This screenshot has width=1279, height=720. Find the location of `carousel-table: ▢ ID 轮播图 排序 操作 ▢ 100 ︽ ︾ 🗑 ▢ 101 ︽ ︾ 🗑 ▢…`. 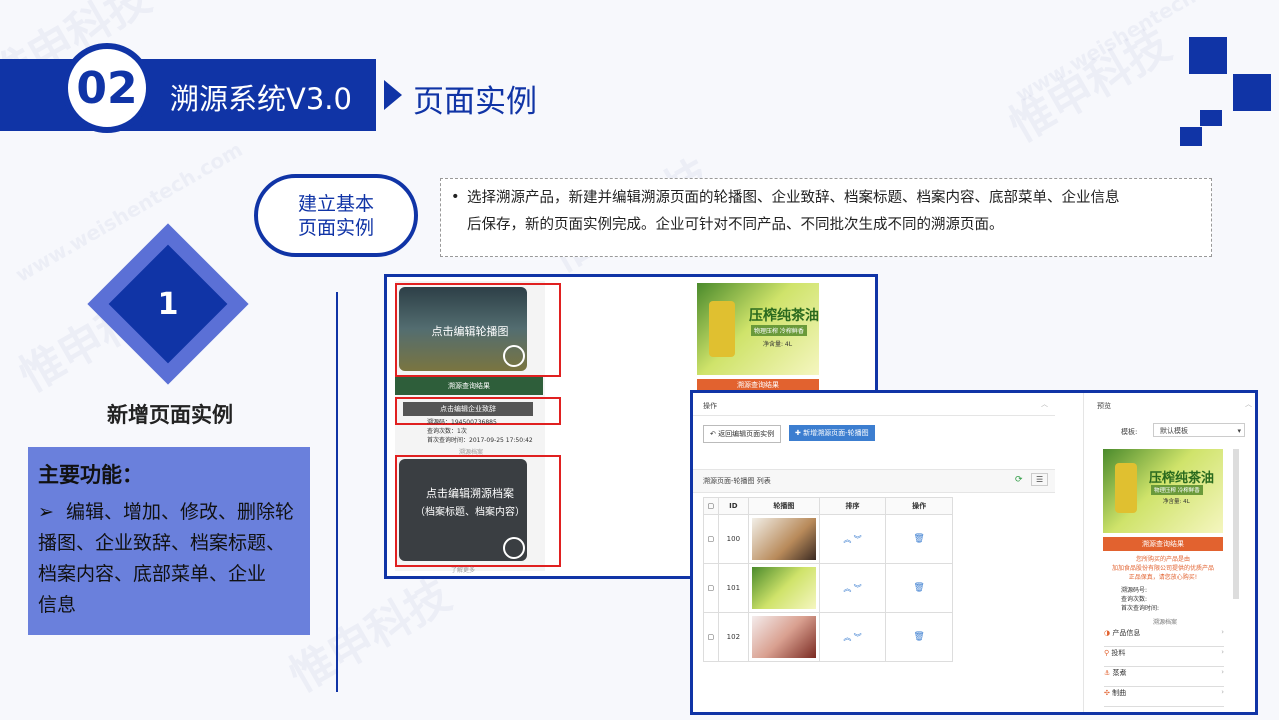

carousel-table: ▢ ID 轮播图 排序 操作 ▢ 100 ︽ ︾ 🗑 ▢ 101 ︽ ︾ 🗑 ▢… is located at coordinates (828, 579).